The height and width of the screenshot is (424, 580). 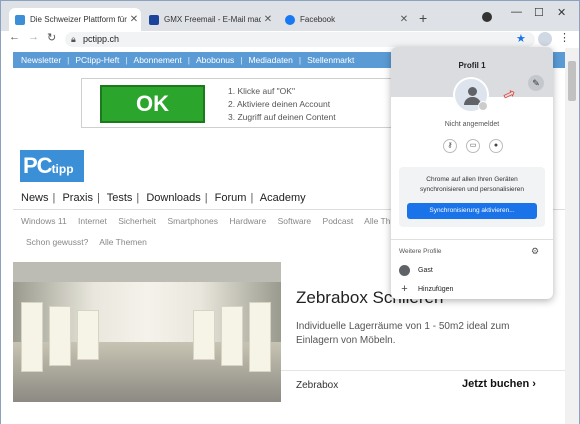 I want to click on topic-sicherheit: Sicherheit, so click(x=137, y=221).